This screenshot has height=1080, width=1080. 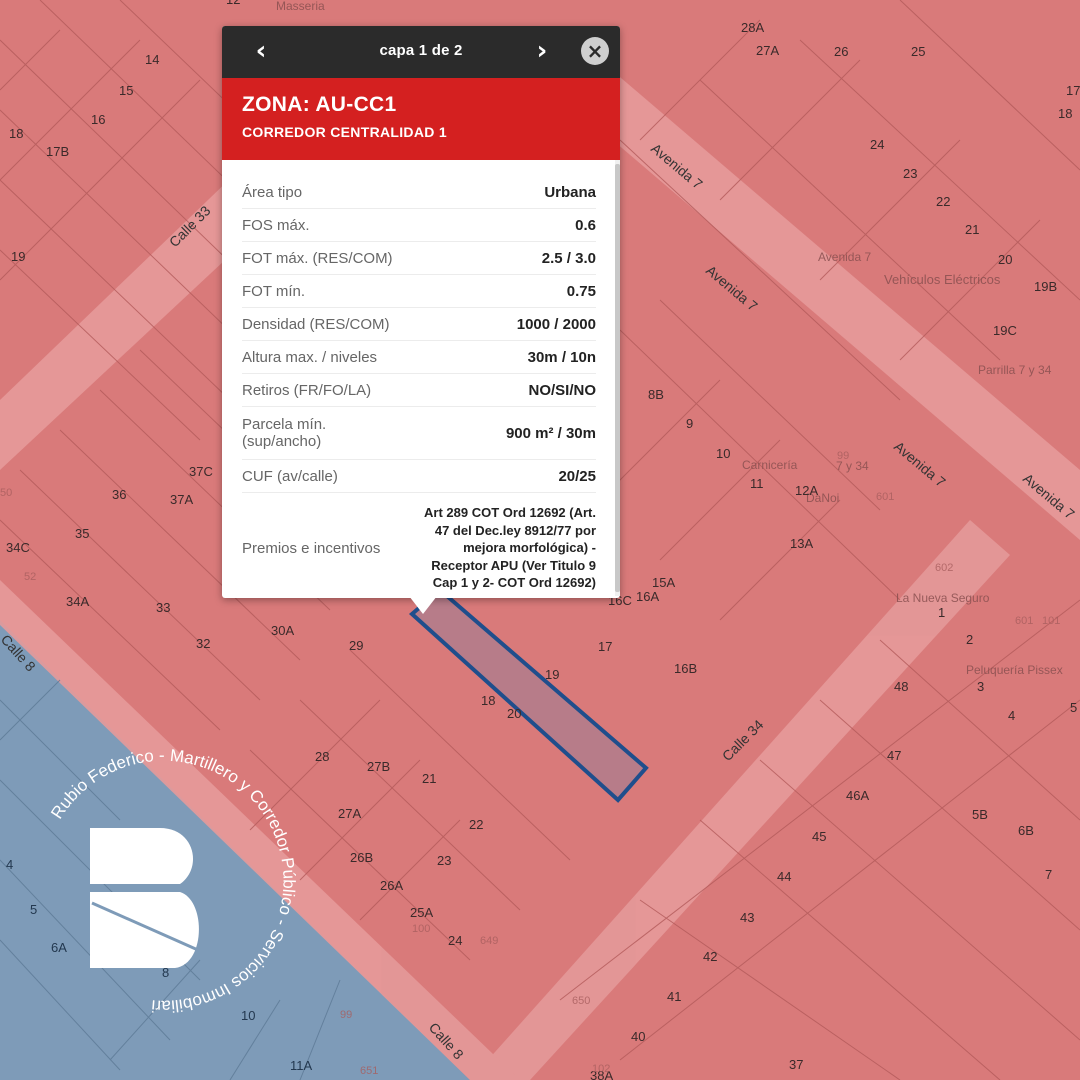 What do you see at coordinates (59, 947) in the screenshot?
I see `parcel-label: 6A` at bounding box center [59, 947].